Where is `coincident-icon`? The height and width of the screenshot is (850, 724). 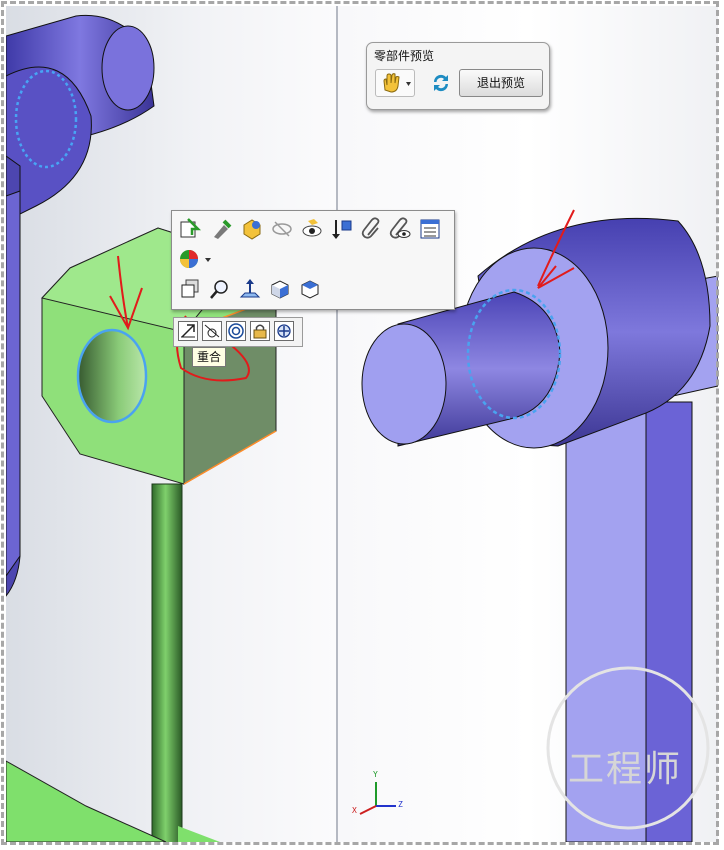
coincident-icon is located at coordinates (188, 331).